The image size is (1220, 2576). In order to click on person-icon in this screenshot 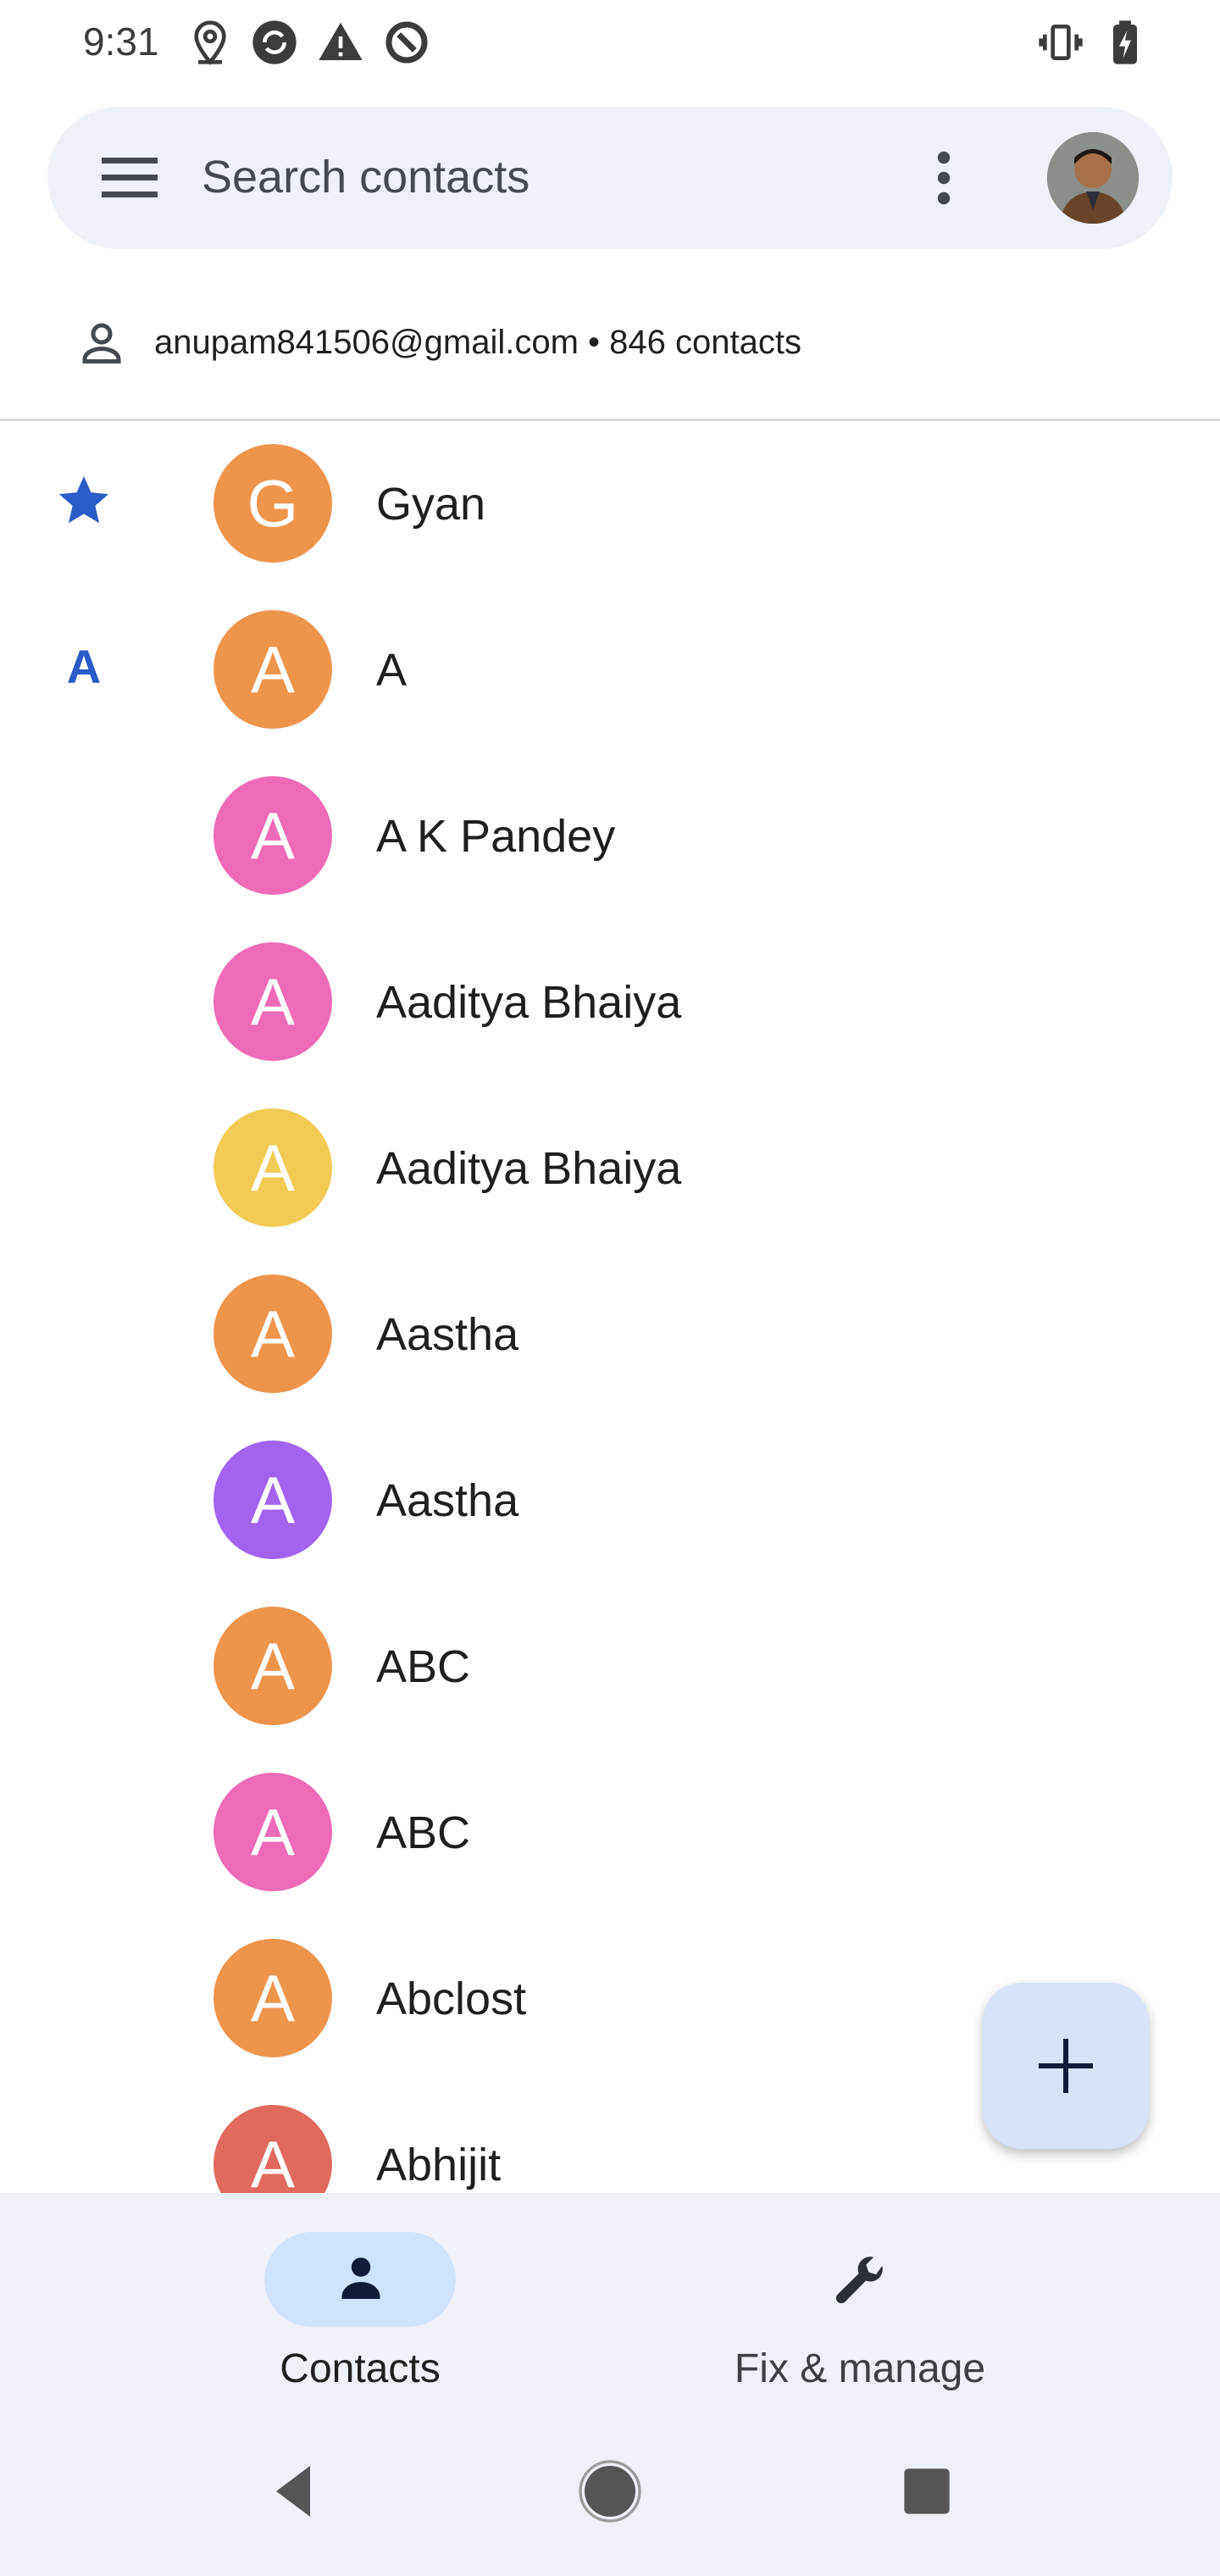, I will do `click(360, 2278)`.